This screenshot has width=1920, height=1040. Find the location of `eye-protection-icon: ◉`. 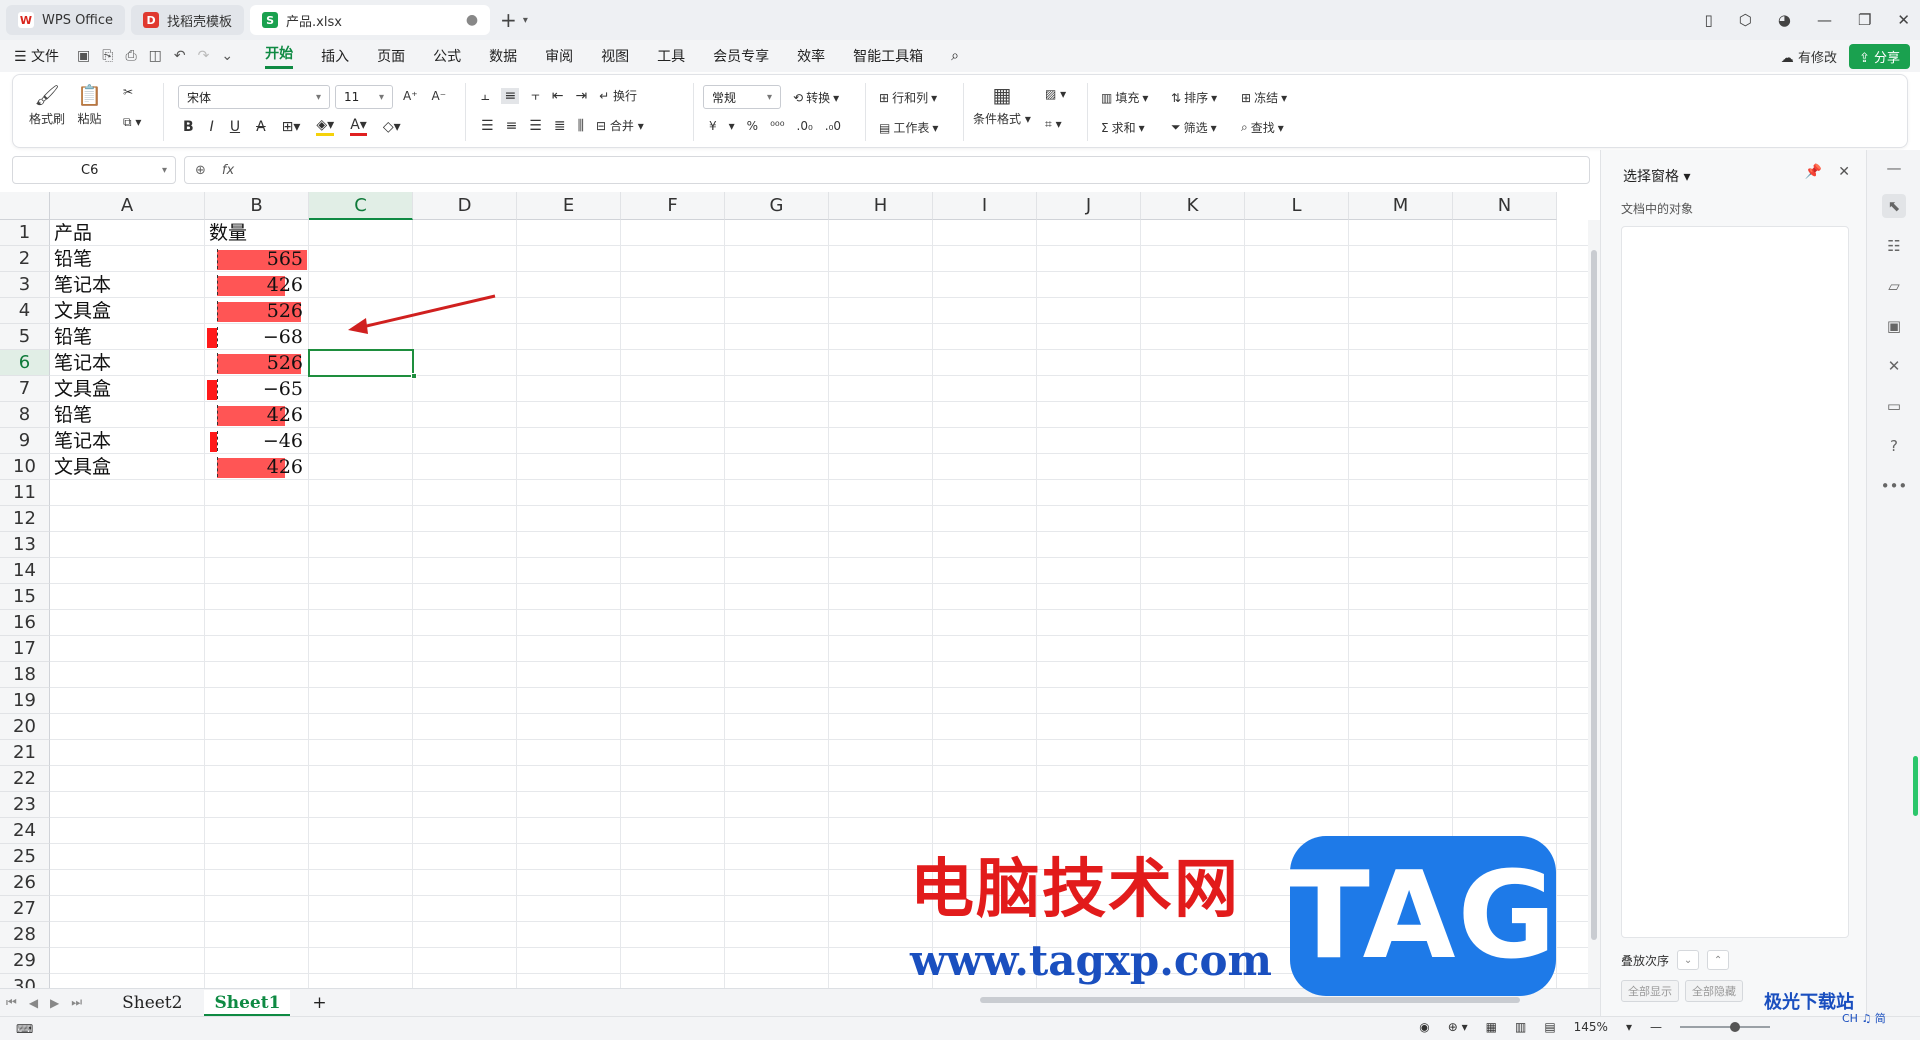

eye-protection-icon: ◉ is located at coordinates (1424, 1027).